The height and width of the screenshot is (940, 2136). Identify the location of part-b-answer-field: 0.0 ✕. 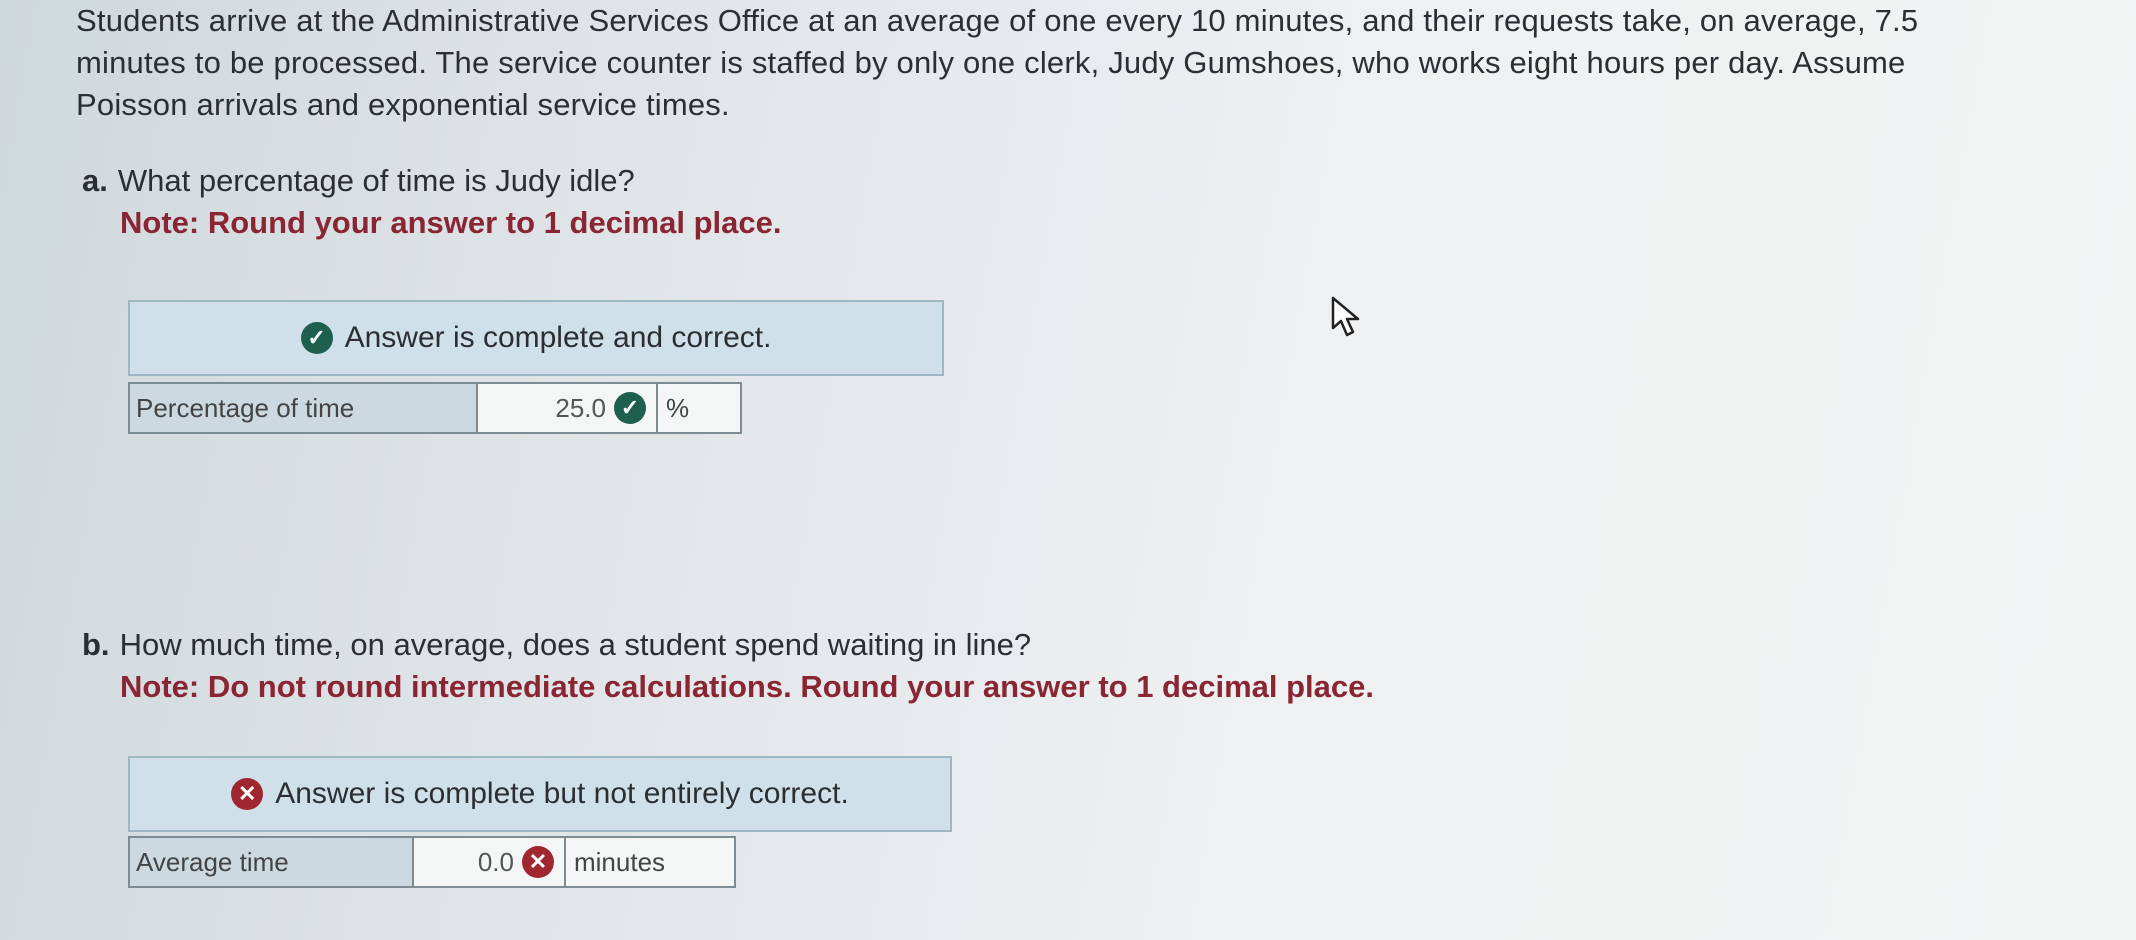
(490, 862).